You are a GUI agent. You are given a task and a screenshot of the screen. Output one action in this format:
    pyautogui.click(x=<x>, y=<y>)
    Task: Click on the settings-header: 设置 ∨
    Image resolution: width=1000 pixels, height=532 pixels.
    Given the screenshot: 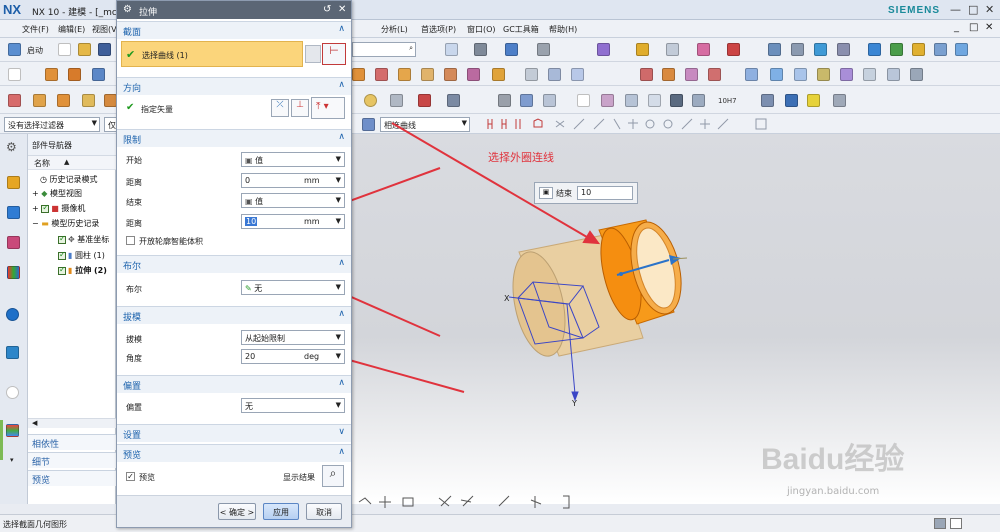 What is the action you would take?
    pyautogui.click(x=234, y=433)
    